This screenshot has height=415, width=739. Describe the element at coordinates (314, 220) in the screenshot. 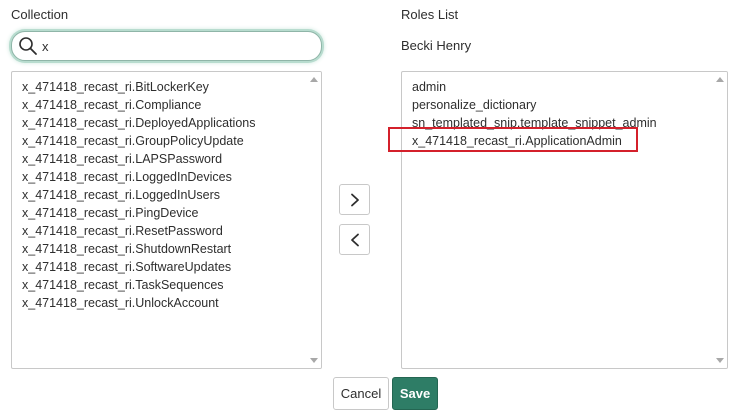

I see `collection-scrollbar` at that location.